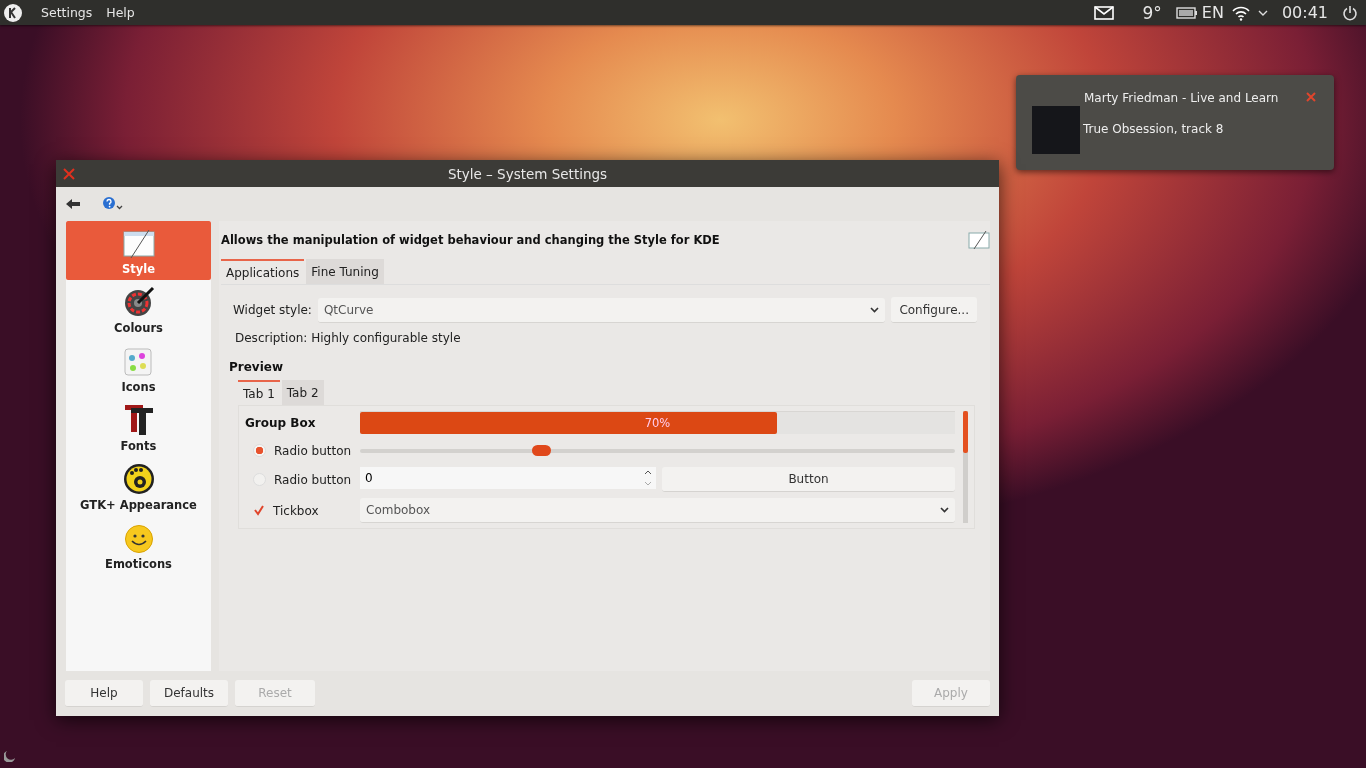 The image size is (1366, 768). Describe the element at coordinates (1212, 12) in the screenshot. I see `keyboard-layout: EN` at that location.